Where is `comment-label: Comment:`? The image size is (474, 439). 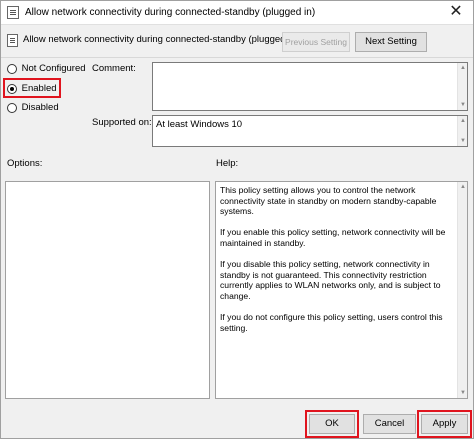 comment-label: Comment: is located at coordinates (114, 68).